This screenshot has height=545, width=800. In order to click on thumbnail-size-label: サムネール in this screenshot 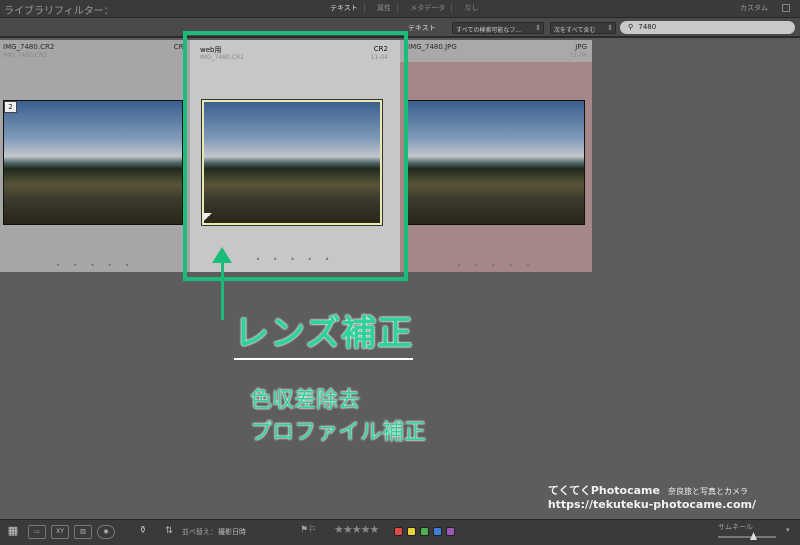, I will do `click(735, 527)`.